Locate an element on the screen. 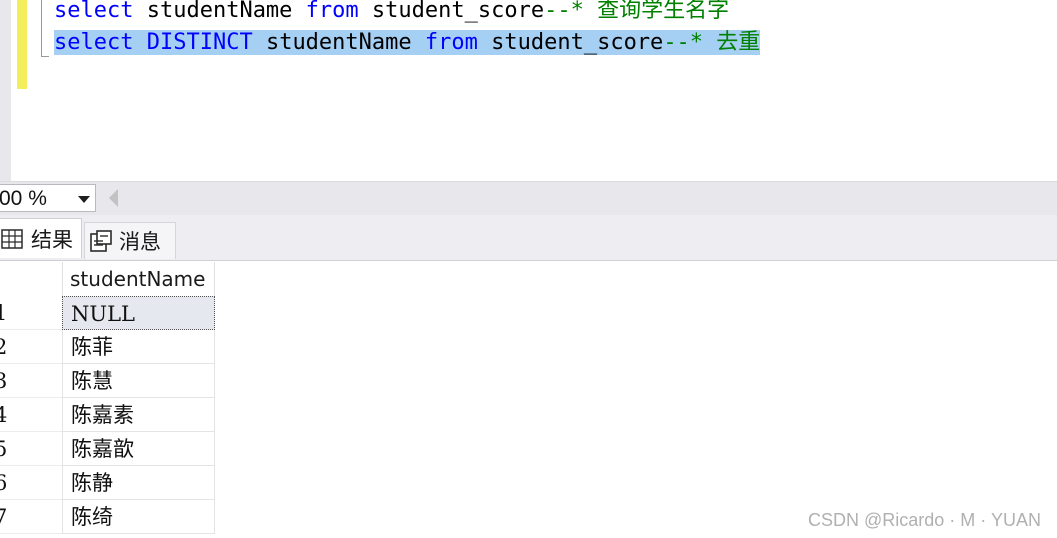 The image size is (1057, 538). row-number: 6 is located at coordinates (31, 483).